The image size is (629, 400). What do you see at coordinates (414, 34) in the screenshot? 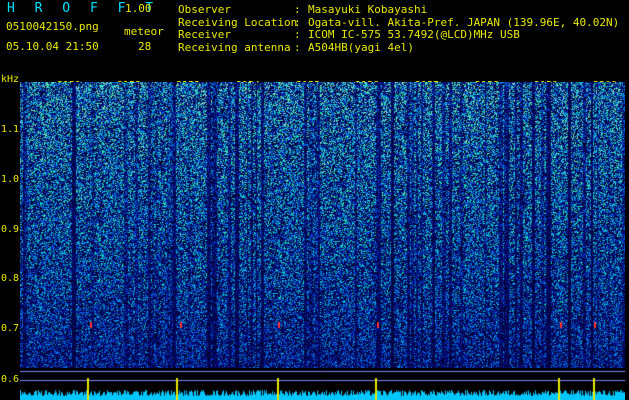
I see `info-value: ICOM IC-575 53.7492(@LCD)MHz USB` at bounding box center [414, 34].